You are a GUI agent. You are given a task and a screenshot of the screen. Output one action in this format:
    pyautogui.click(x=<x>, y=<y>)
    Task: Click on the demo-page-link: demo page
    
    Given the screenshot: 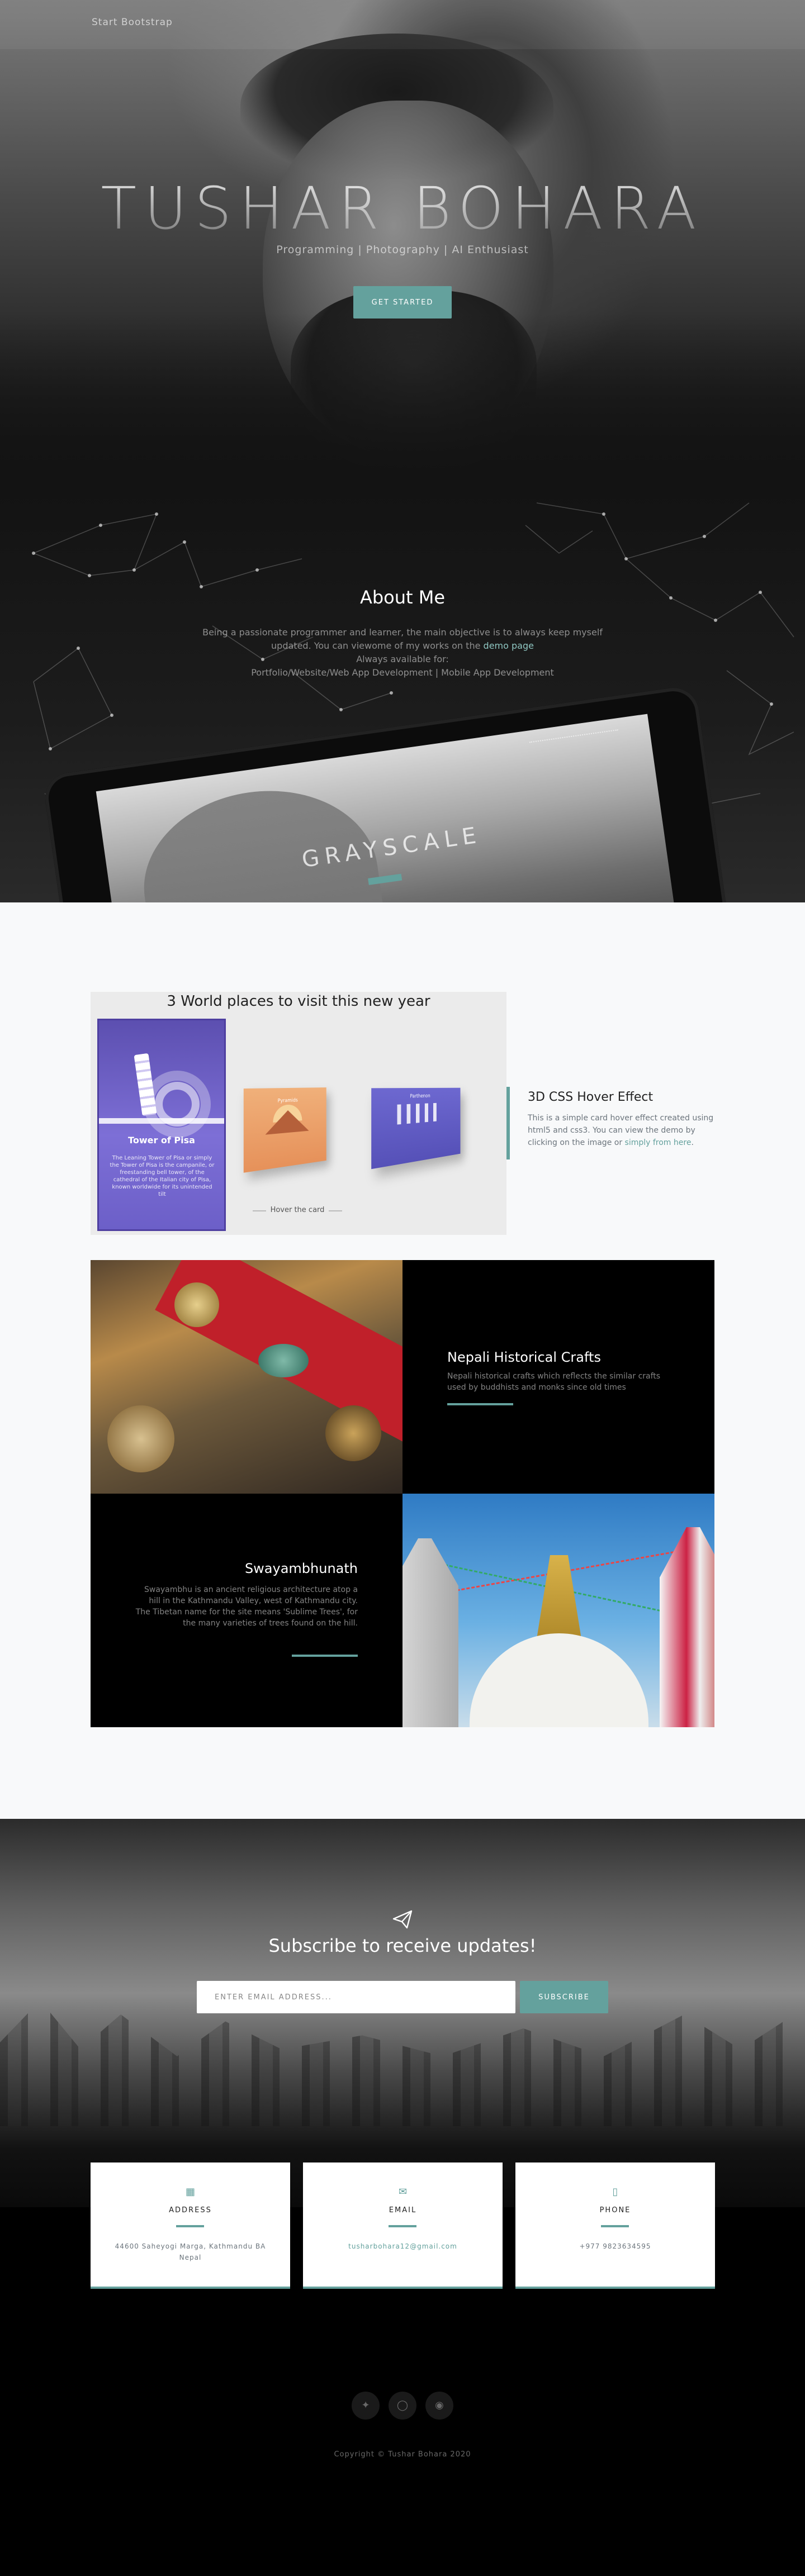 What is the action you would take?
    pyautogui.click(x=509, y=646)
    